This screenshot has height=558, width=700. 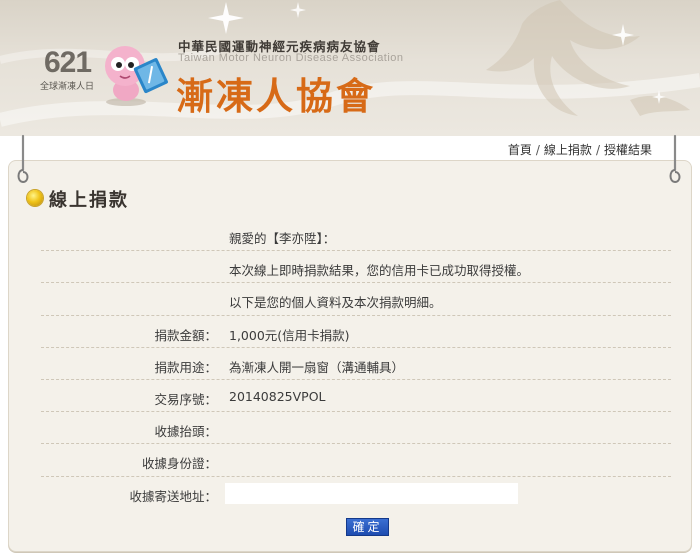 I want to click on purpose-row: 捐款用途： 為漸凍人開一扇窗（溝通輔具）, so click(x=356, y=364).